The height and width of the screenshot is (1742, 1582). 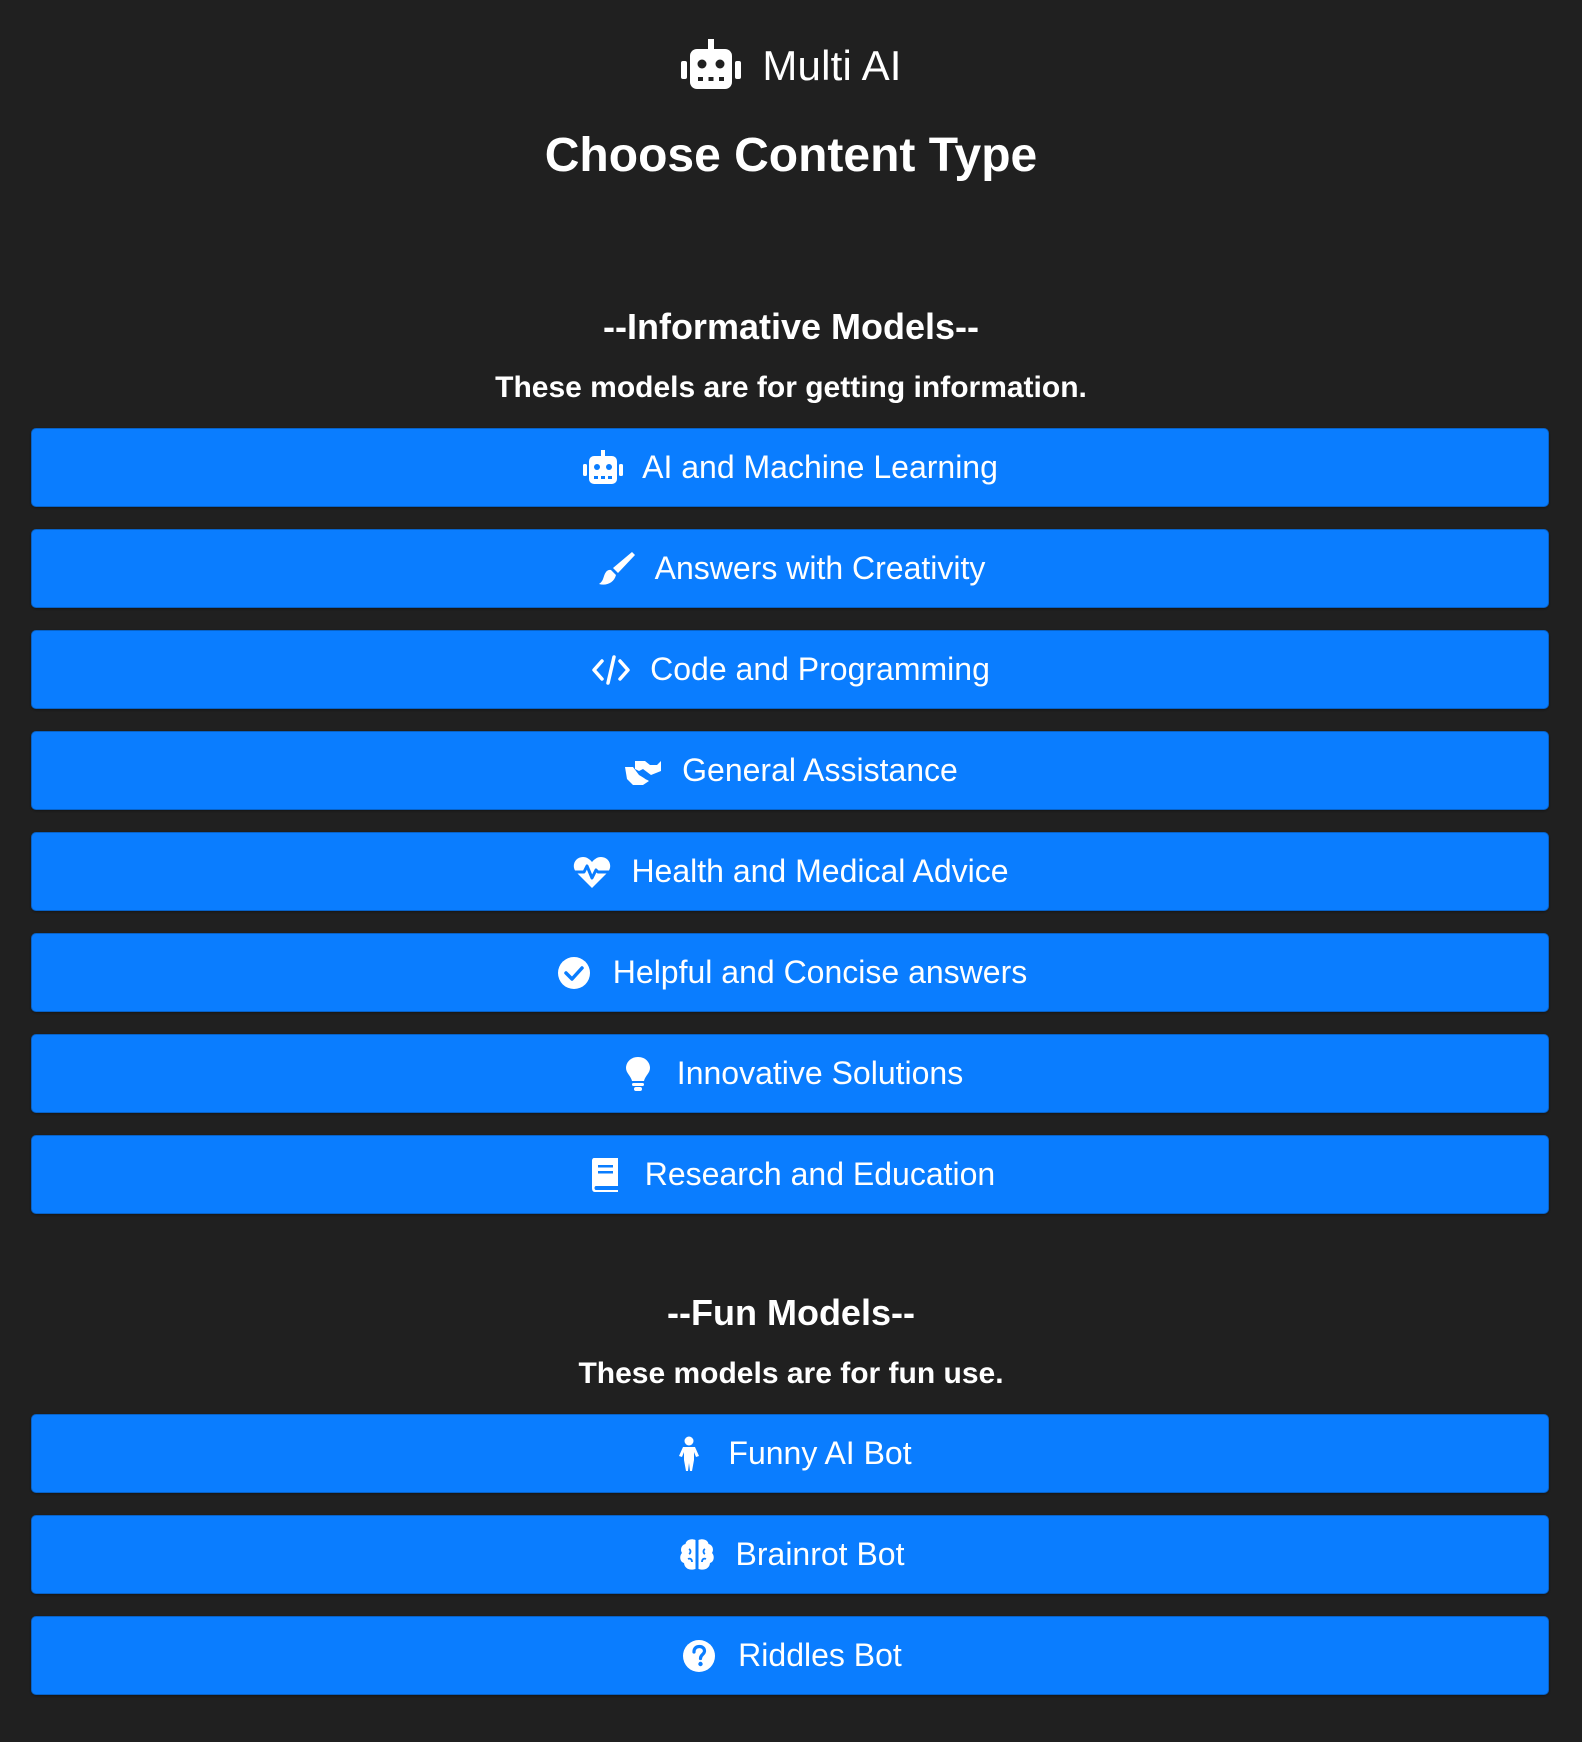 What do you see at coordinates (820, 1554) in the screenshot?
I see `model-button-label: Brainrot Bot` at bounding box center [820, 1554].